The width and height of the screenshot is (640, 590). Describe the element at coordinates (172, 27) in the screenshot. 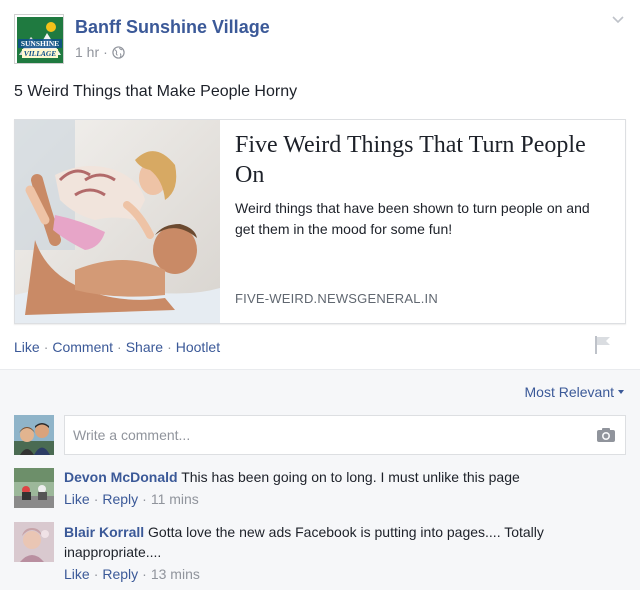

I see `page-name-link: Banff Sunshine Village` at that location.